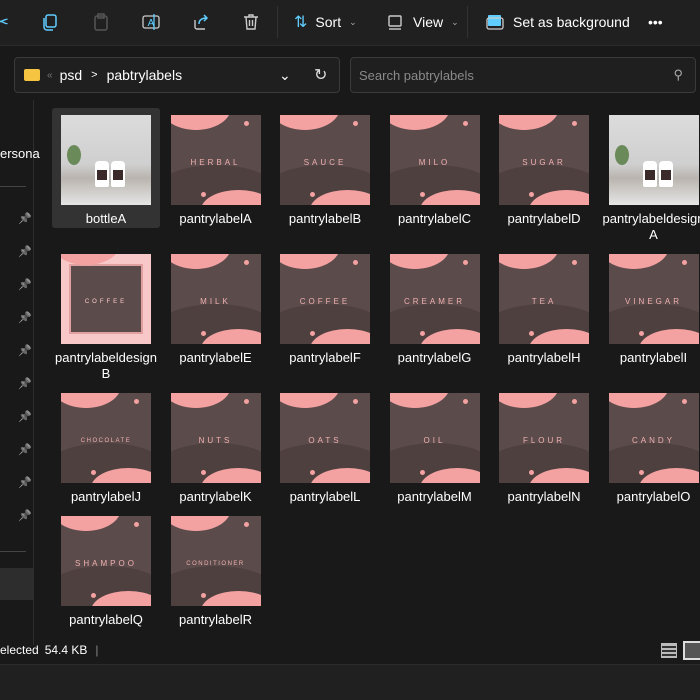 The image size is (700, 700). Describe the element at coordinates (653, 160) in the screenshot. I see `thumbnail` at that location.